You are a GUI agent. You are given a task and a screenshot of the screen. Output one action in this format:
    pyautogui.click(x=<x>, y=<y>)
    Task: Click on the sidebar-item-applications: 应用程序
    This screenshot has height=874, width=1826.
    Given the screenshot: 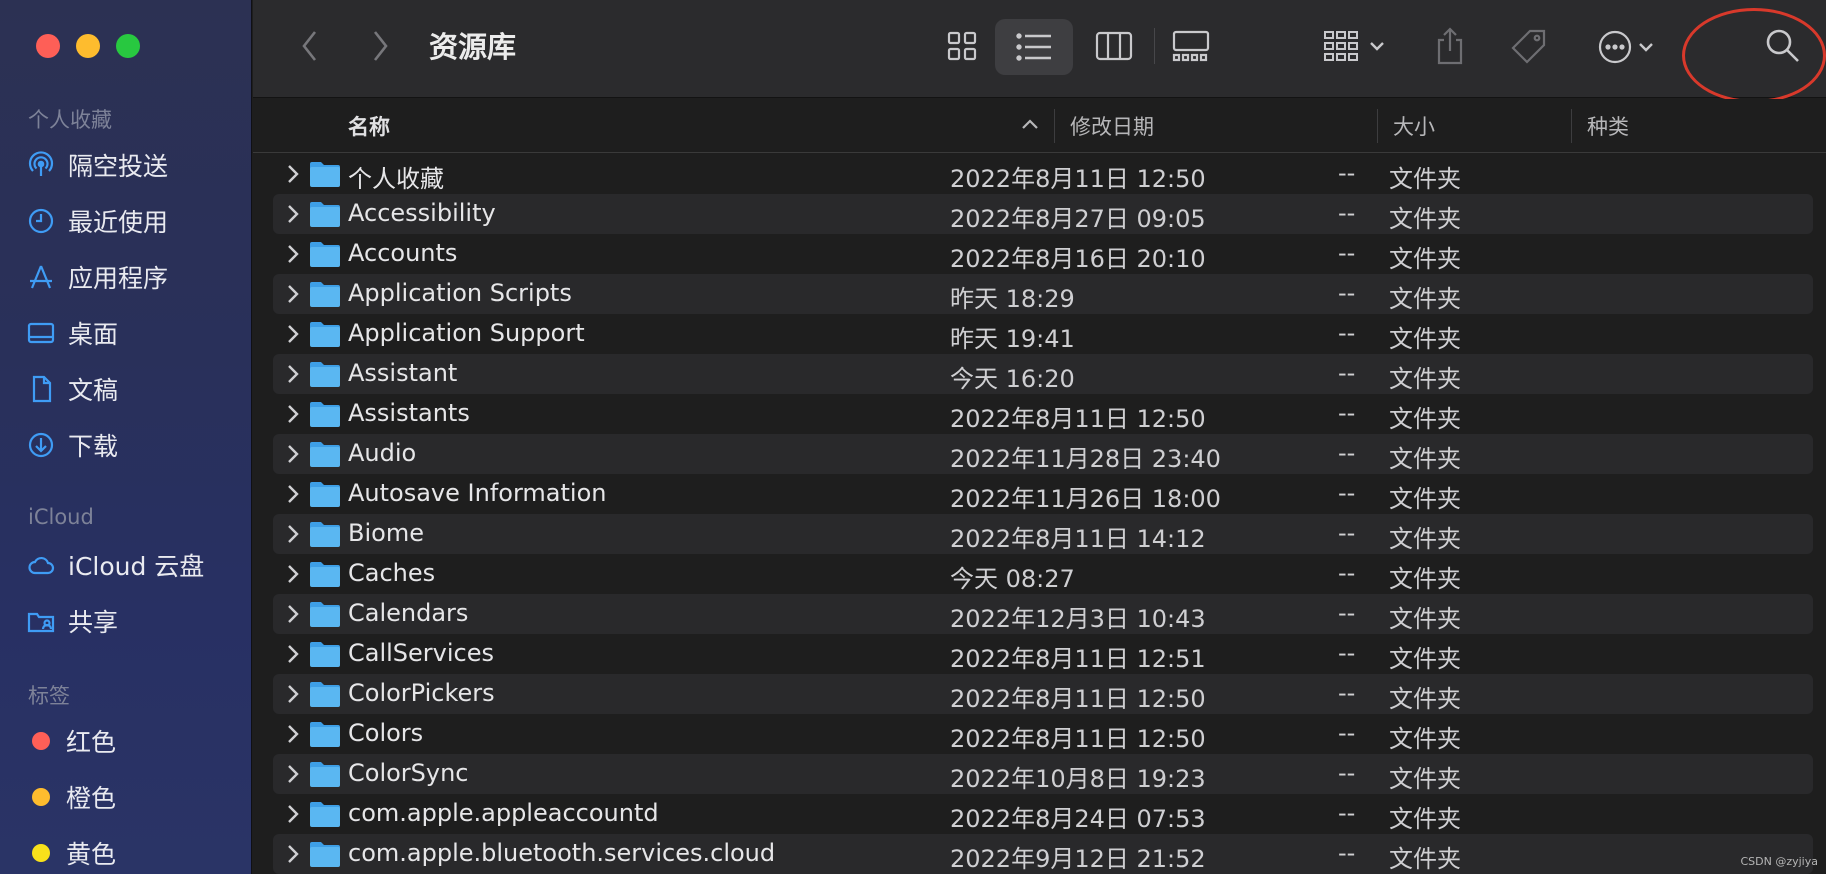 What is the action you would take?
    pyautogui.click(x=134, y=277)
    